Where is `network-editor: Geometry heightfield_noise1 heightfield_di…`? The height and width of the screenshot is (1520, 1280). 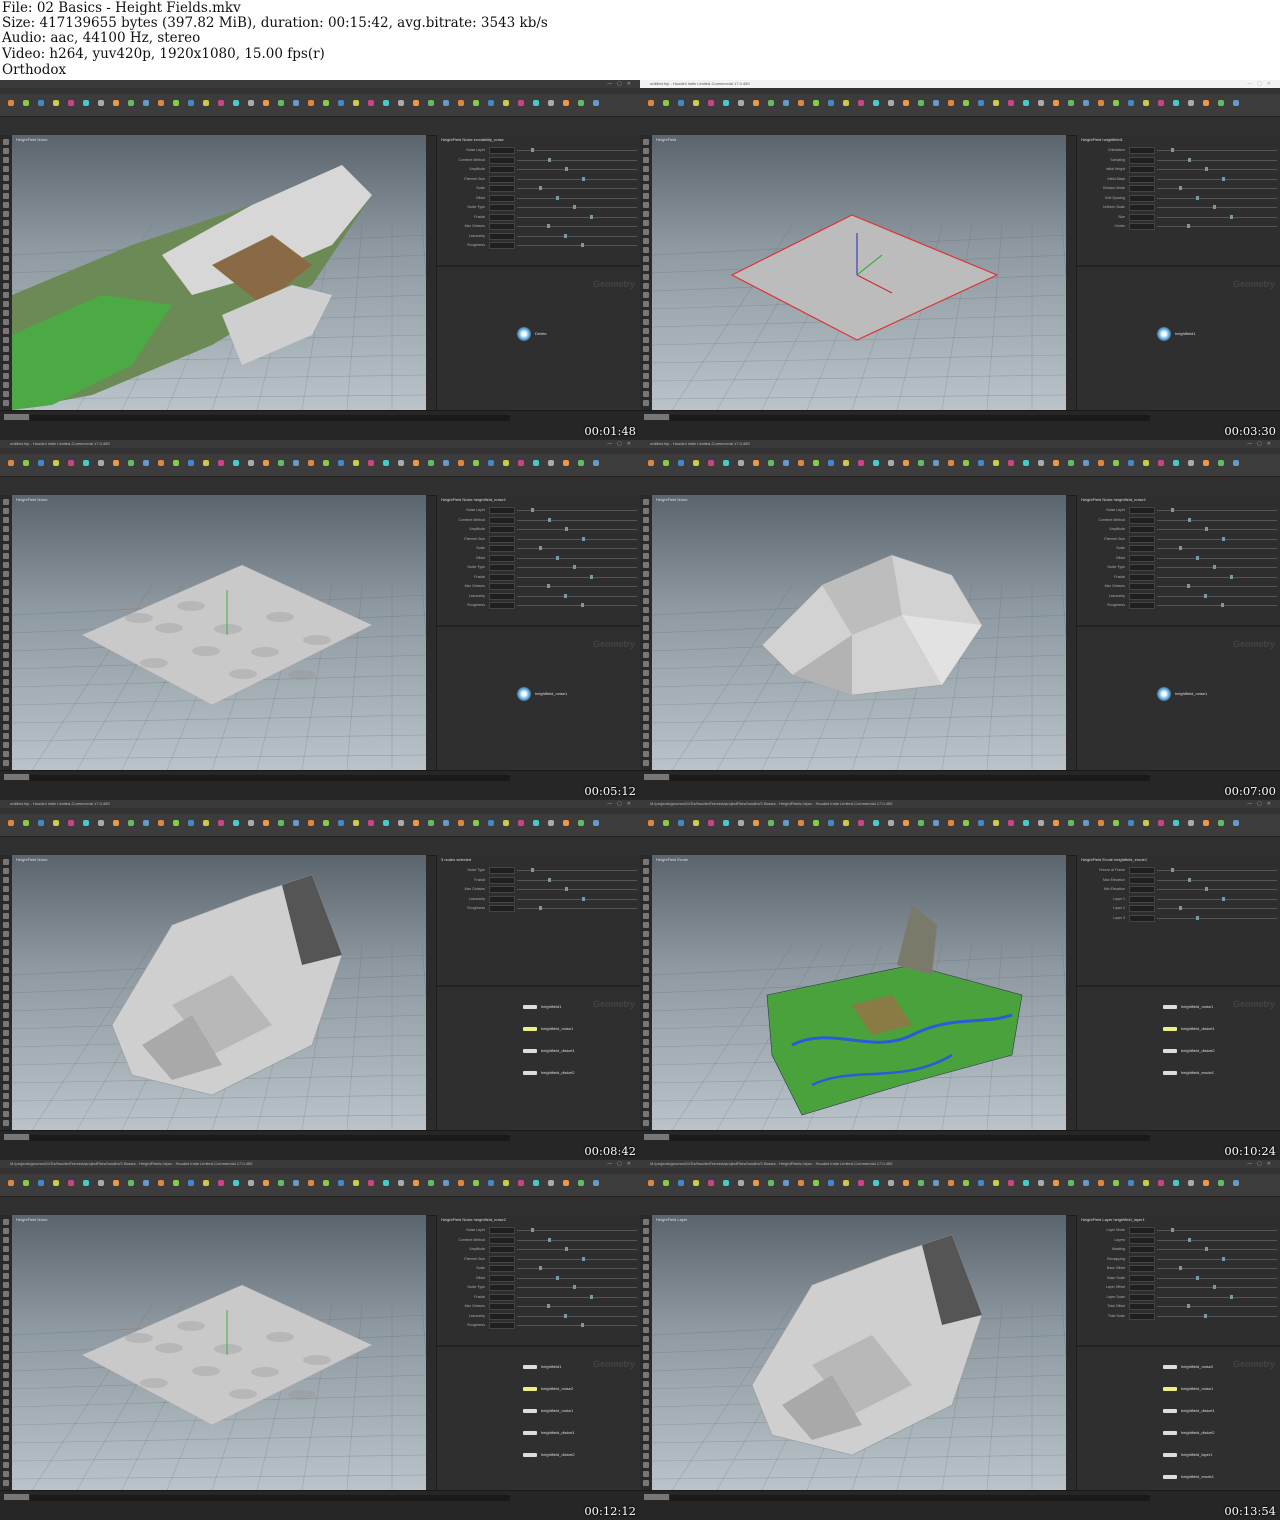 network-editor: Geometry heightfield_noise1 heightfield_di… is located at coordinates (1178, 1058).